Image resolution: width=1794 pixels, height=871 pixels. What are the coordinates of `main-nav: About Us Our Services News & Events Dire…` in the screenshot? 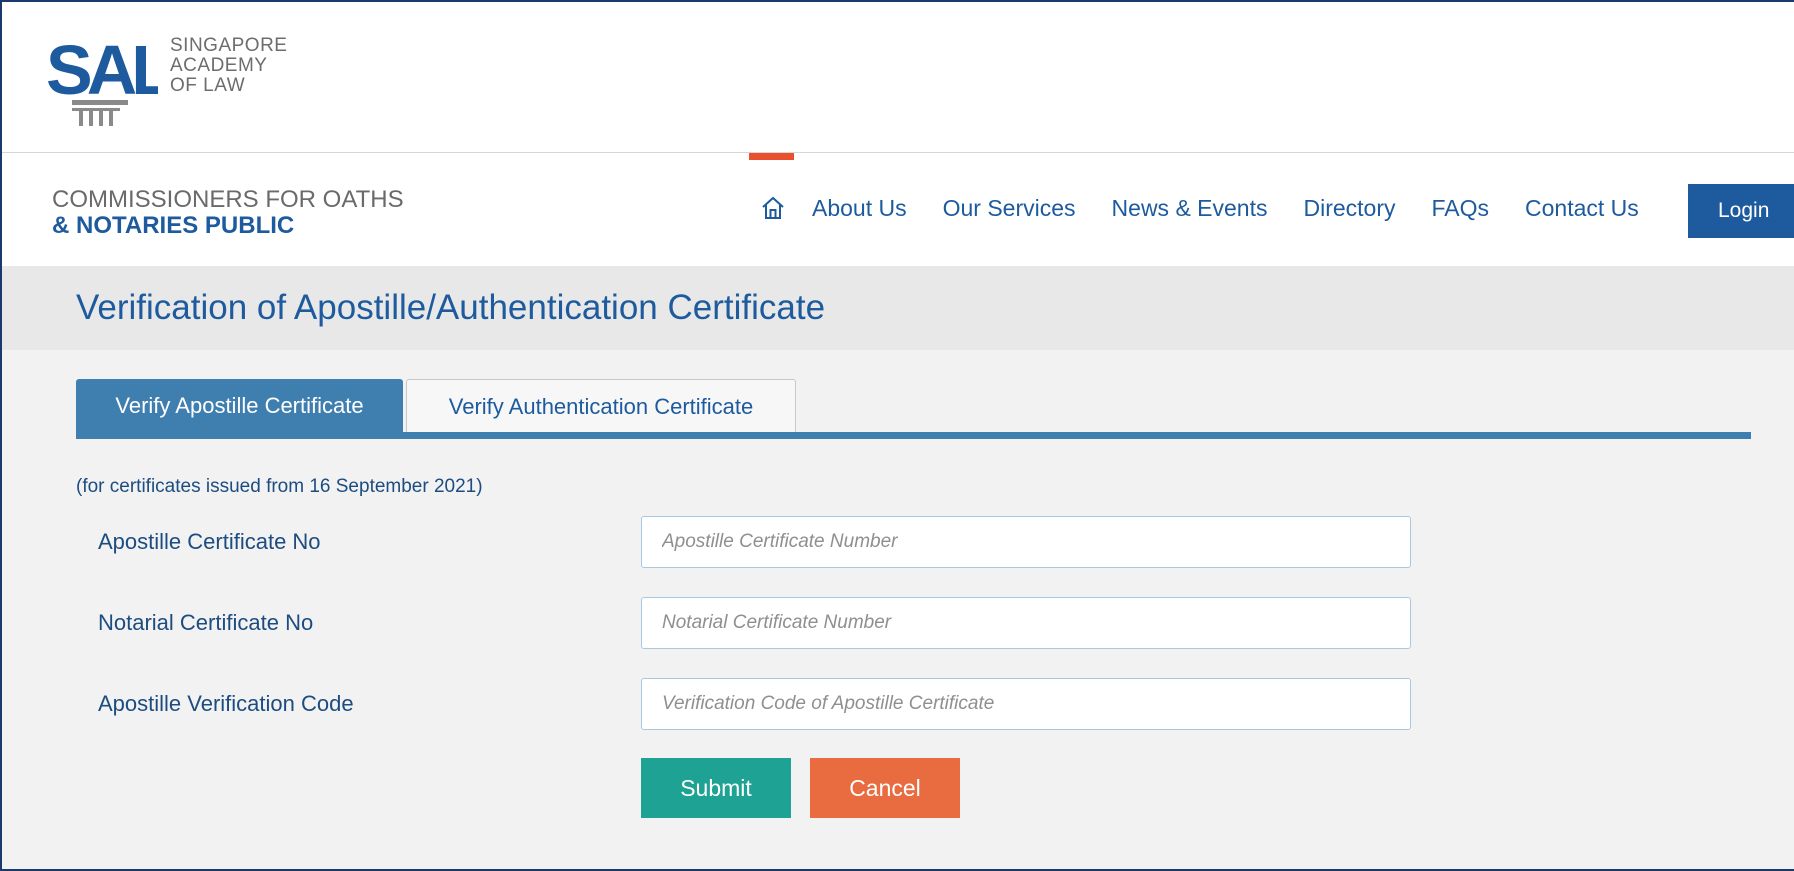 It's located at (1216, 208).